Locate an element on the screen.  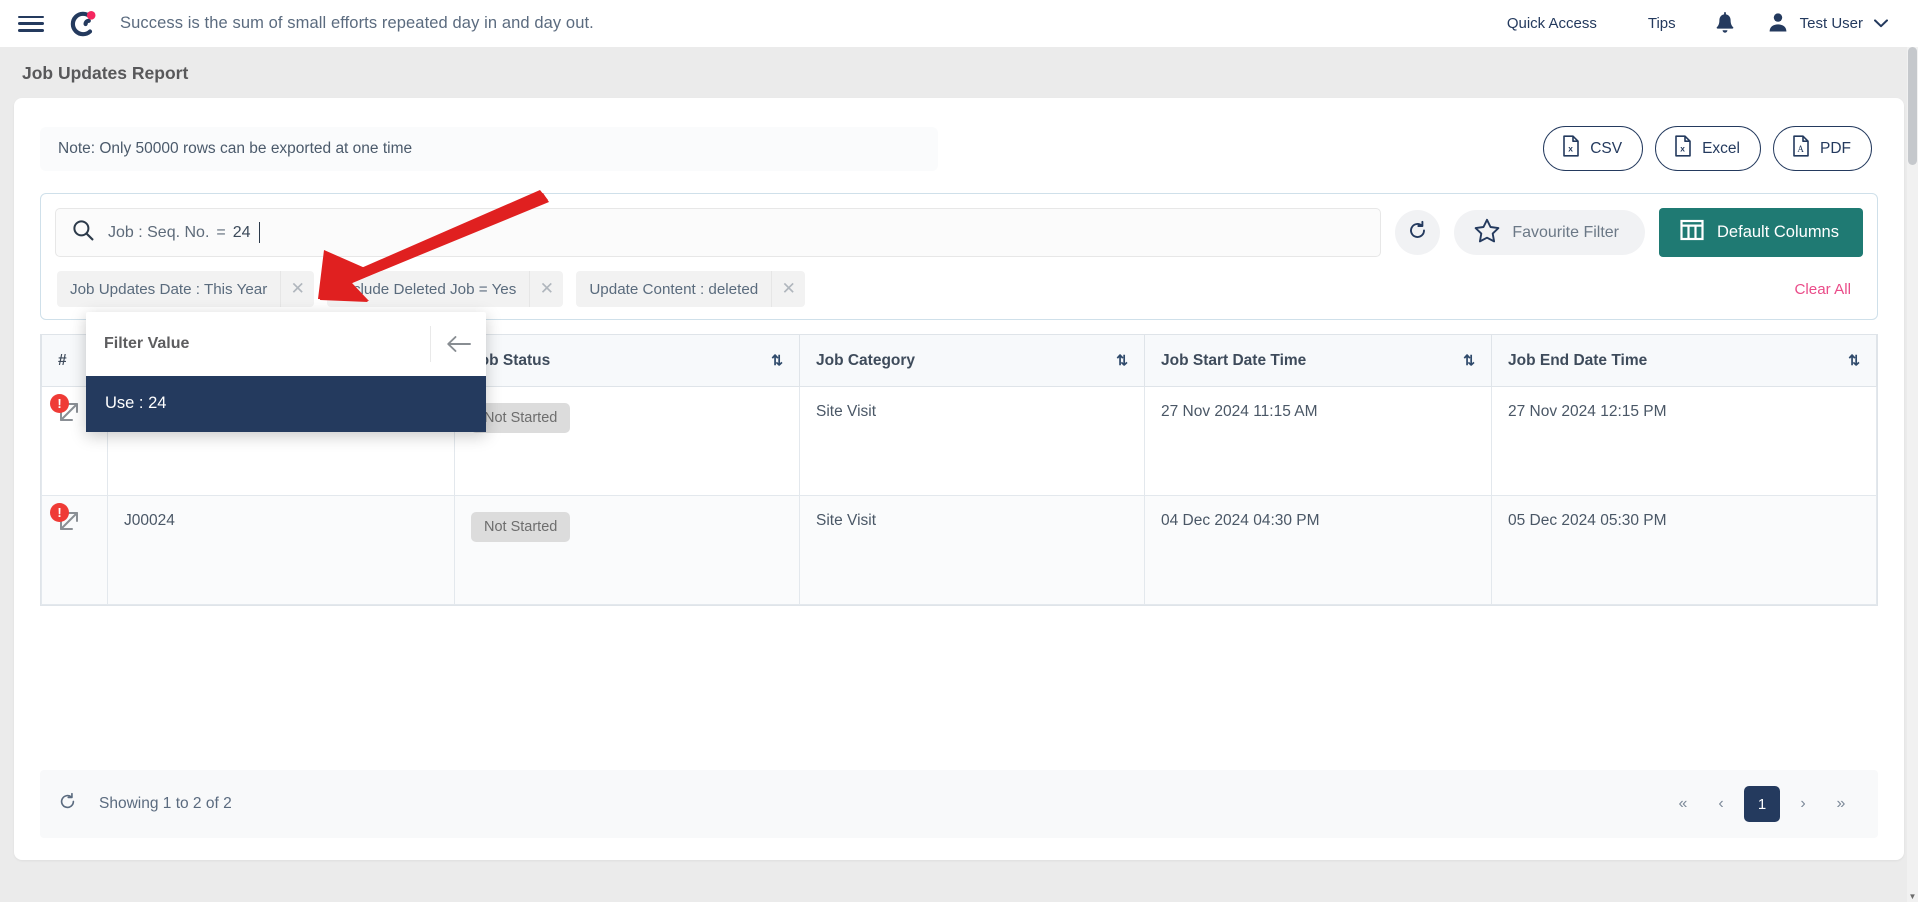
quick-access-button: Quick Access is located at coordinates (1551, 23).